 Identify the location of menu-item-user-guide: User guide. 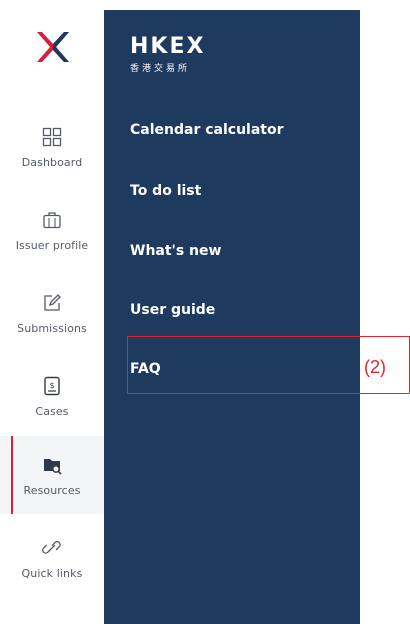
(172, 310).